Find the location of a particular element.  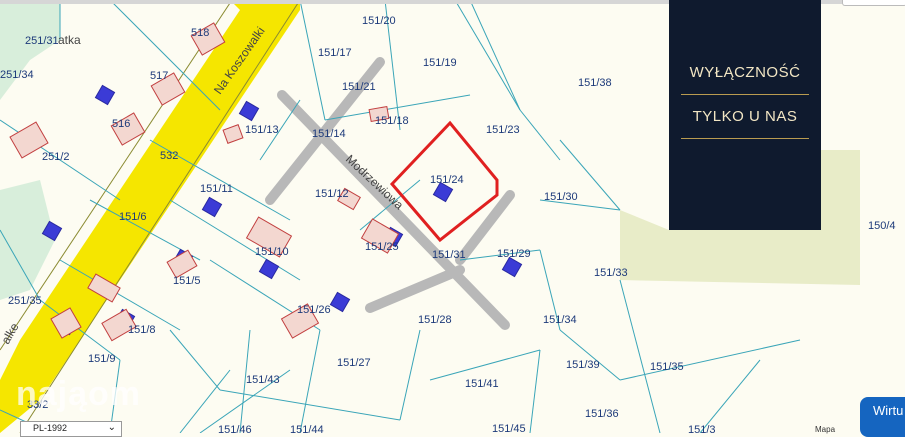

parcel-label: 150/4 is located at coordinates (882, 226).